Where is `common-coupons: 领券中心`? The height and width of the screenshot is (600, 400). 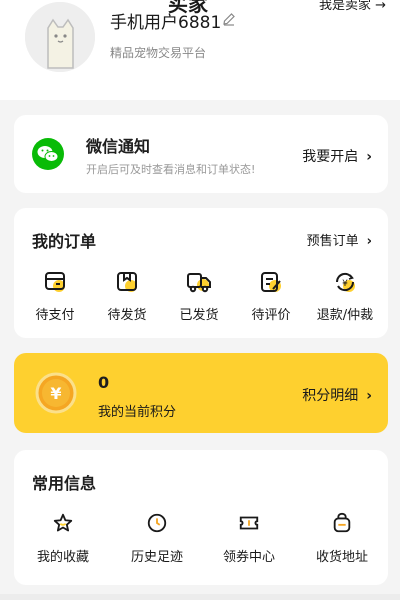
common-coupons: 领券中心 is located at coordinates (249, 542).